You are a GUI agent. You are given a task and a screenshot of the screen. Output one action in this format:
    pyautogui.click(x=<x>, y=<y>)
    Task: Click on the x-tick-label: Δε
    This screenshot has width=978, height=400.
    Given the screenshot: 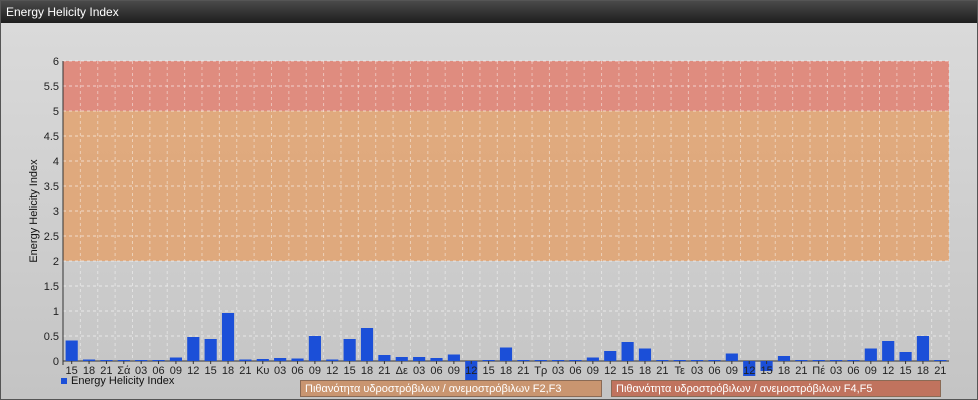 What is the action you would take?
    pyautogui.click(x=402, y=371)
    